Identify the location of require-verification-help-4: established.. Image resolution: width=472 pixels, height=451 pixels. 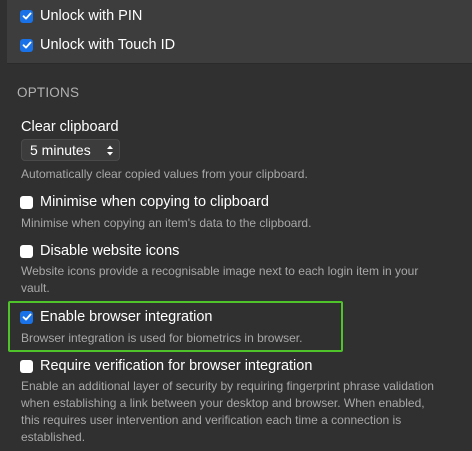
(53, 437).